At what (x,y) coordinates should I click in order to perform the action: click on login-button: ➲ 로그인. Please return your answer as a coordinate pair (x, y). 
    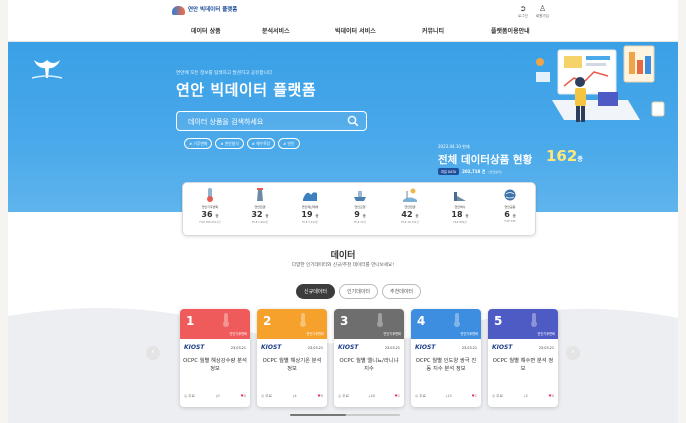
    Looking at the image, I should click on (523, 11).